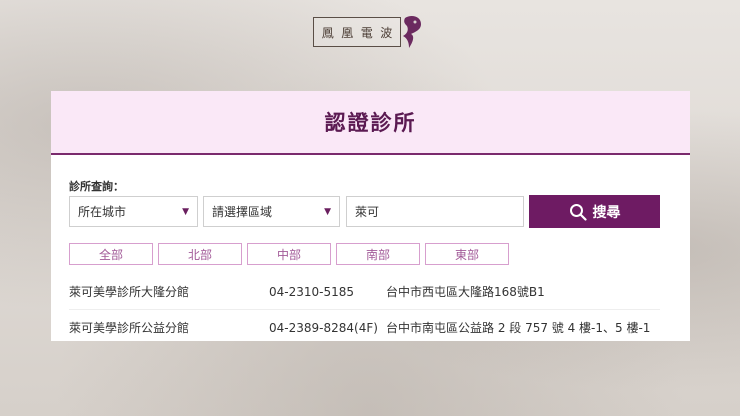 The height and width of the screenshot is (416, 740). What do you see at coordinates (133, 211) in the screenshot?
I see `city-select: 所在城市 ▼` at bounding box center [133, 211].